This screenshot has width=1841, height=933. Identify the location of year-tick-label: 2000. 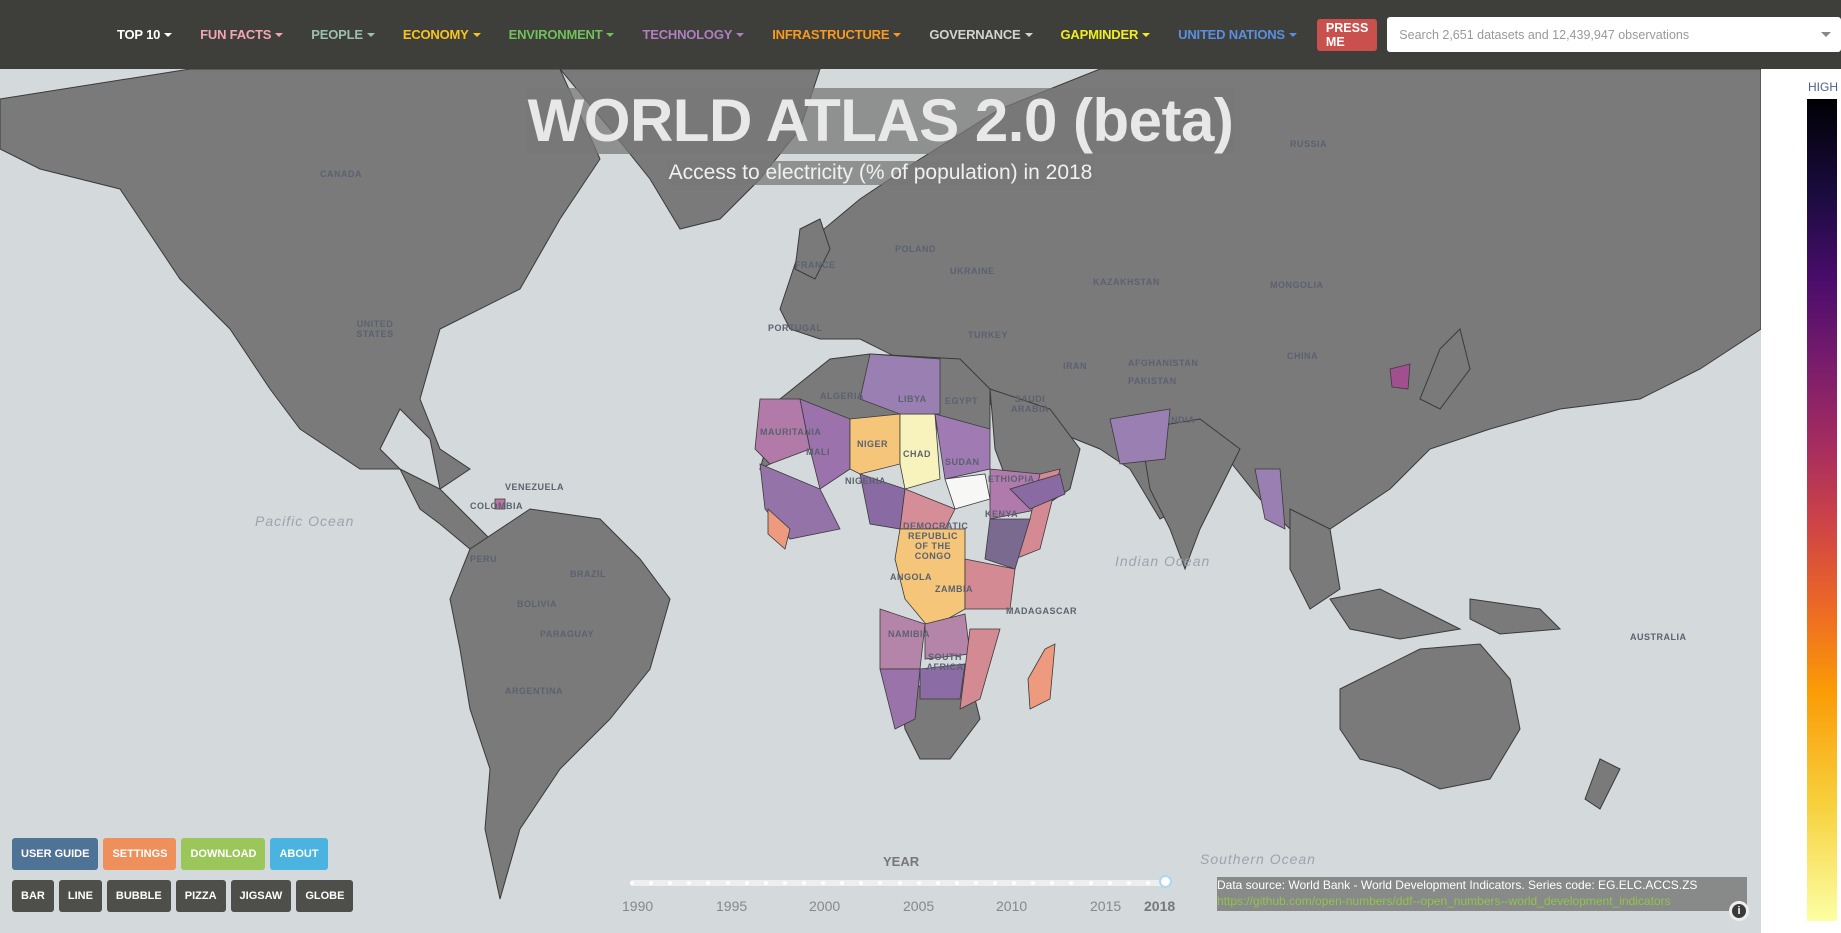
(825, 906).